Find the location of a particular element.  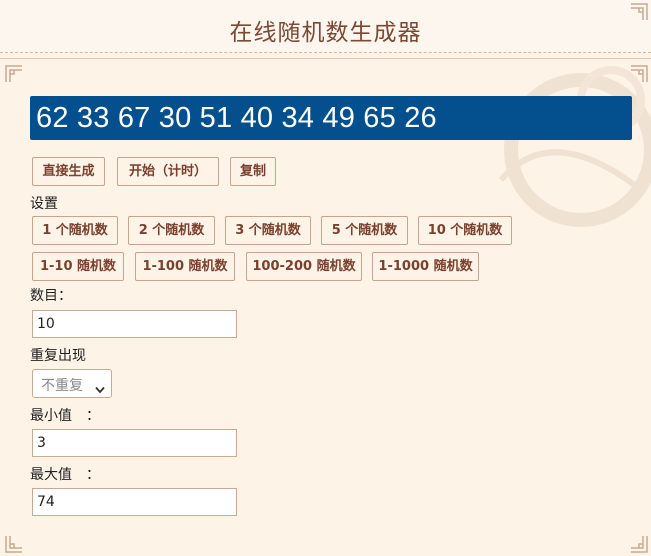

preset-range-100-200-button: 100-200 随机数 is located at coordinates (304, 266).